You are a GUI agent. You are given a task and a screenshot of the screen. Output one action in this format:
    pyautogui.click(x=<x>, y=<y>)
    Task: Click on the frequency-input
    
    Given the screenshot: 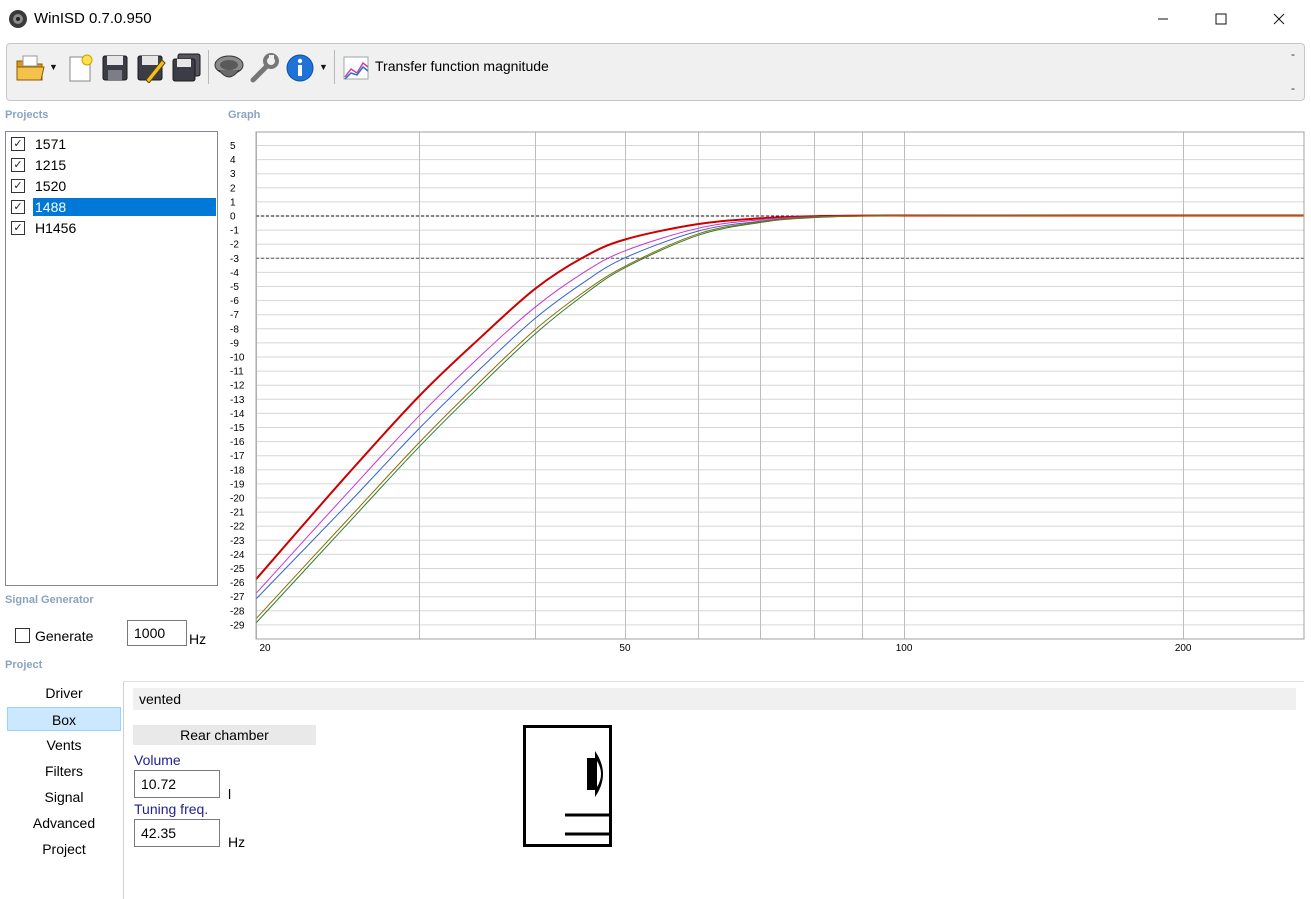 What is the action you would take?
    pyautogui.click(x=157, y=633)
    